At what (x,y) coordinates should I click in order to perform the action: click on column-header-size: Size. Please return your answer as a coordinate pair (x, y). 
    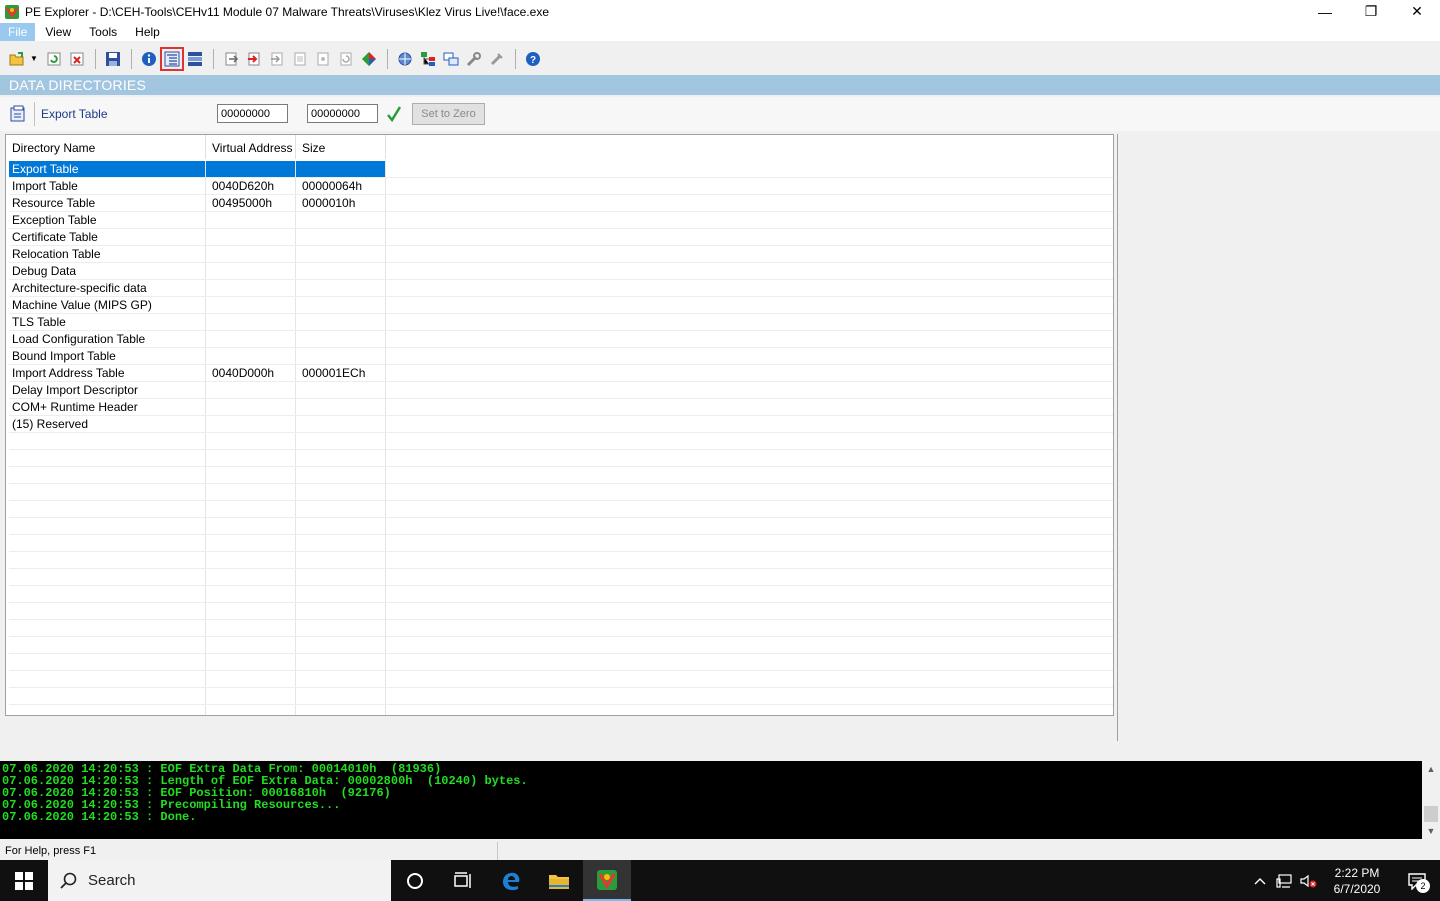
    Looking at the image, I should click on (341, 147).